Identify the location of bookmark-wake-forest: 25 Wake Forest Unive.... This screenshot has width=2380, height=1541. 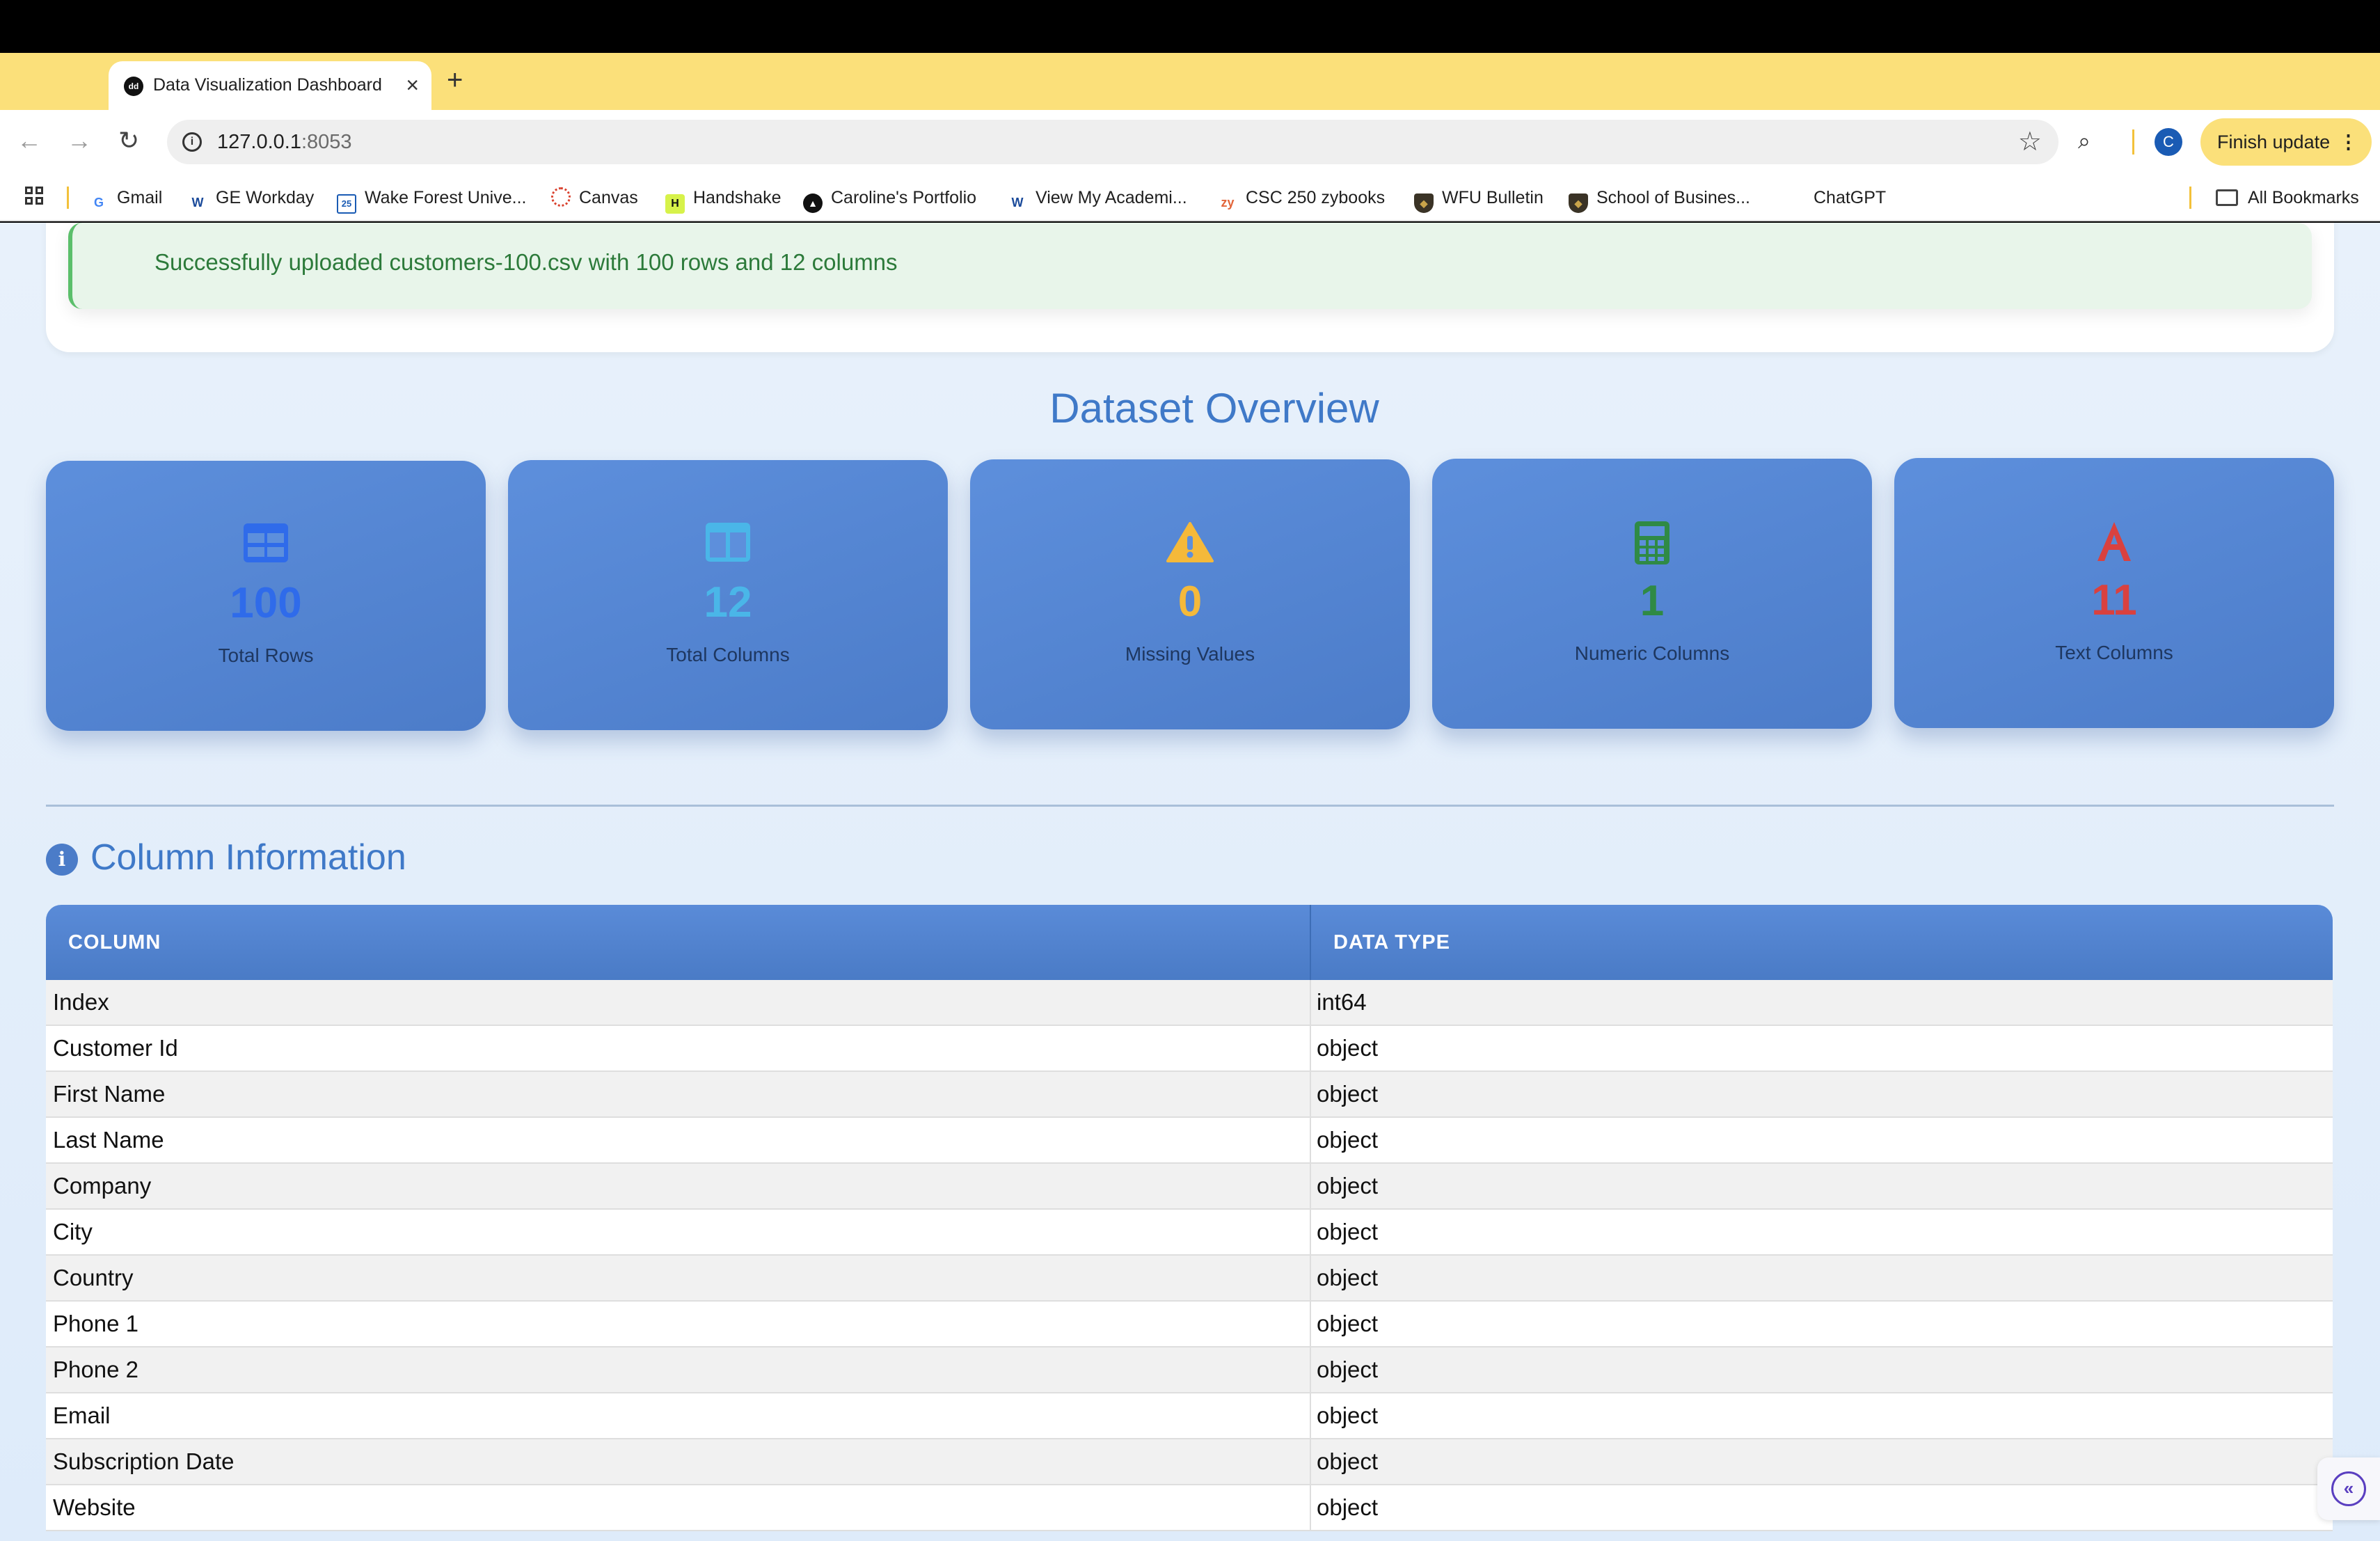
(432, 200).